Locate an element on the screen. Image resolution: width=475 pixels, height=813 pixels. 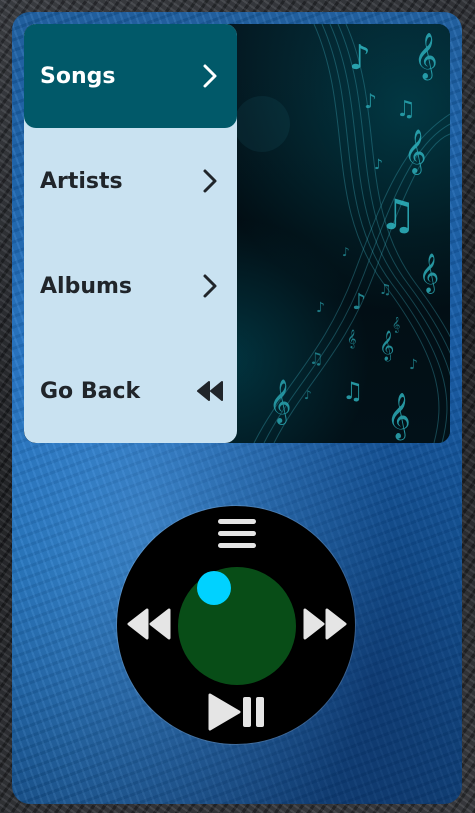
wheel-position-indicator is located at coordinates (214, 588).